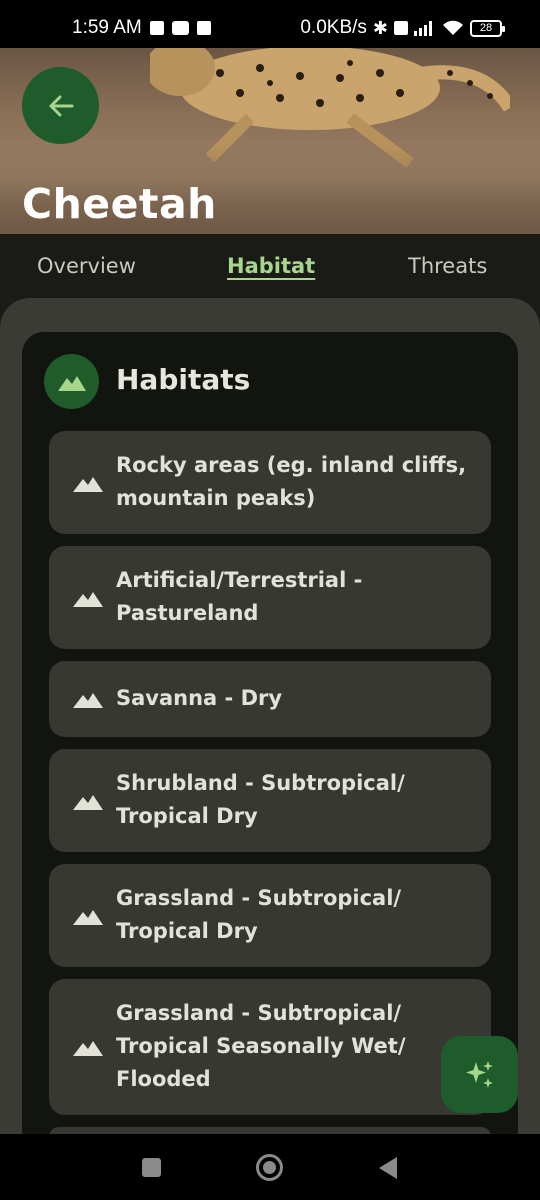  What do you see at coordinates (107, 27) in the screenshot?
I see `status-time: 1:59 AM` at bounding box center [107, 27].